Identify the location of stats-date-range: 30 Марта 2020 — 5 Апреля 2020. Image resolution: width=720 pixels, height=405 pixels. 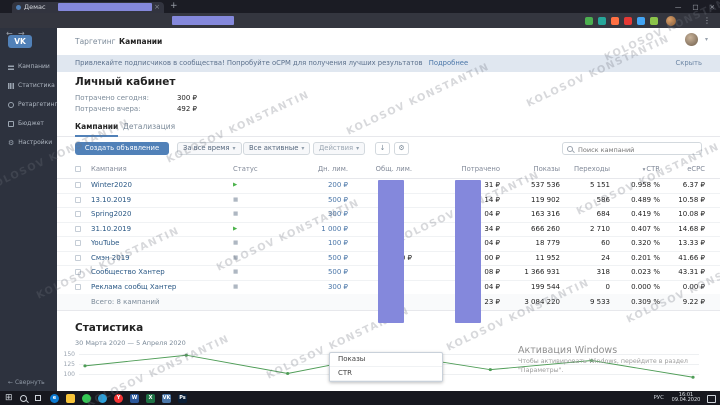
(130, 343).